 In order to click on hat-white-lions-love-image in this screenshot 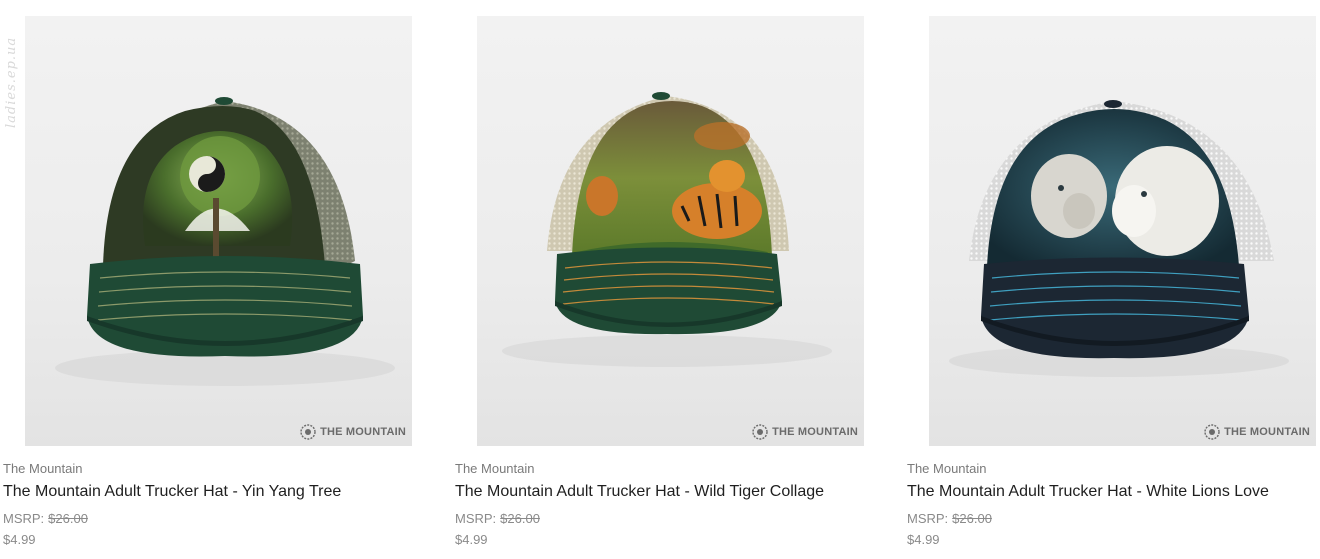, I will do `click(1119, 238)`.